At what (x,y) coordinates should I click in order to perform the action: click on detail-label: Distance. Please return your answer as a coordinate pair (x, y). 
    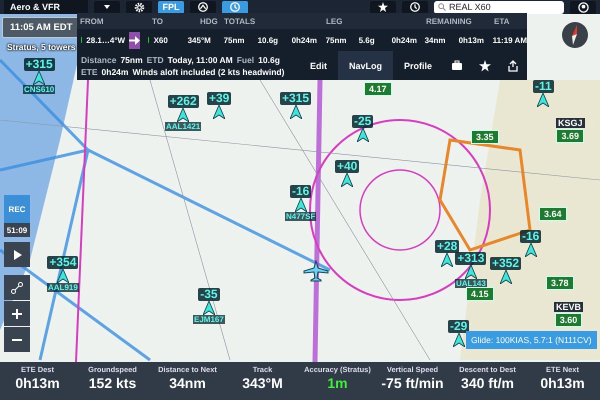
    Looking at the image, I should click on (98, 59).